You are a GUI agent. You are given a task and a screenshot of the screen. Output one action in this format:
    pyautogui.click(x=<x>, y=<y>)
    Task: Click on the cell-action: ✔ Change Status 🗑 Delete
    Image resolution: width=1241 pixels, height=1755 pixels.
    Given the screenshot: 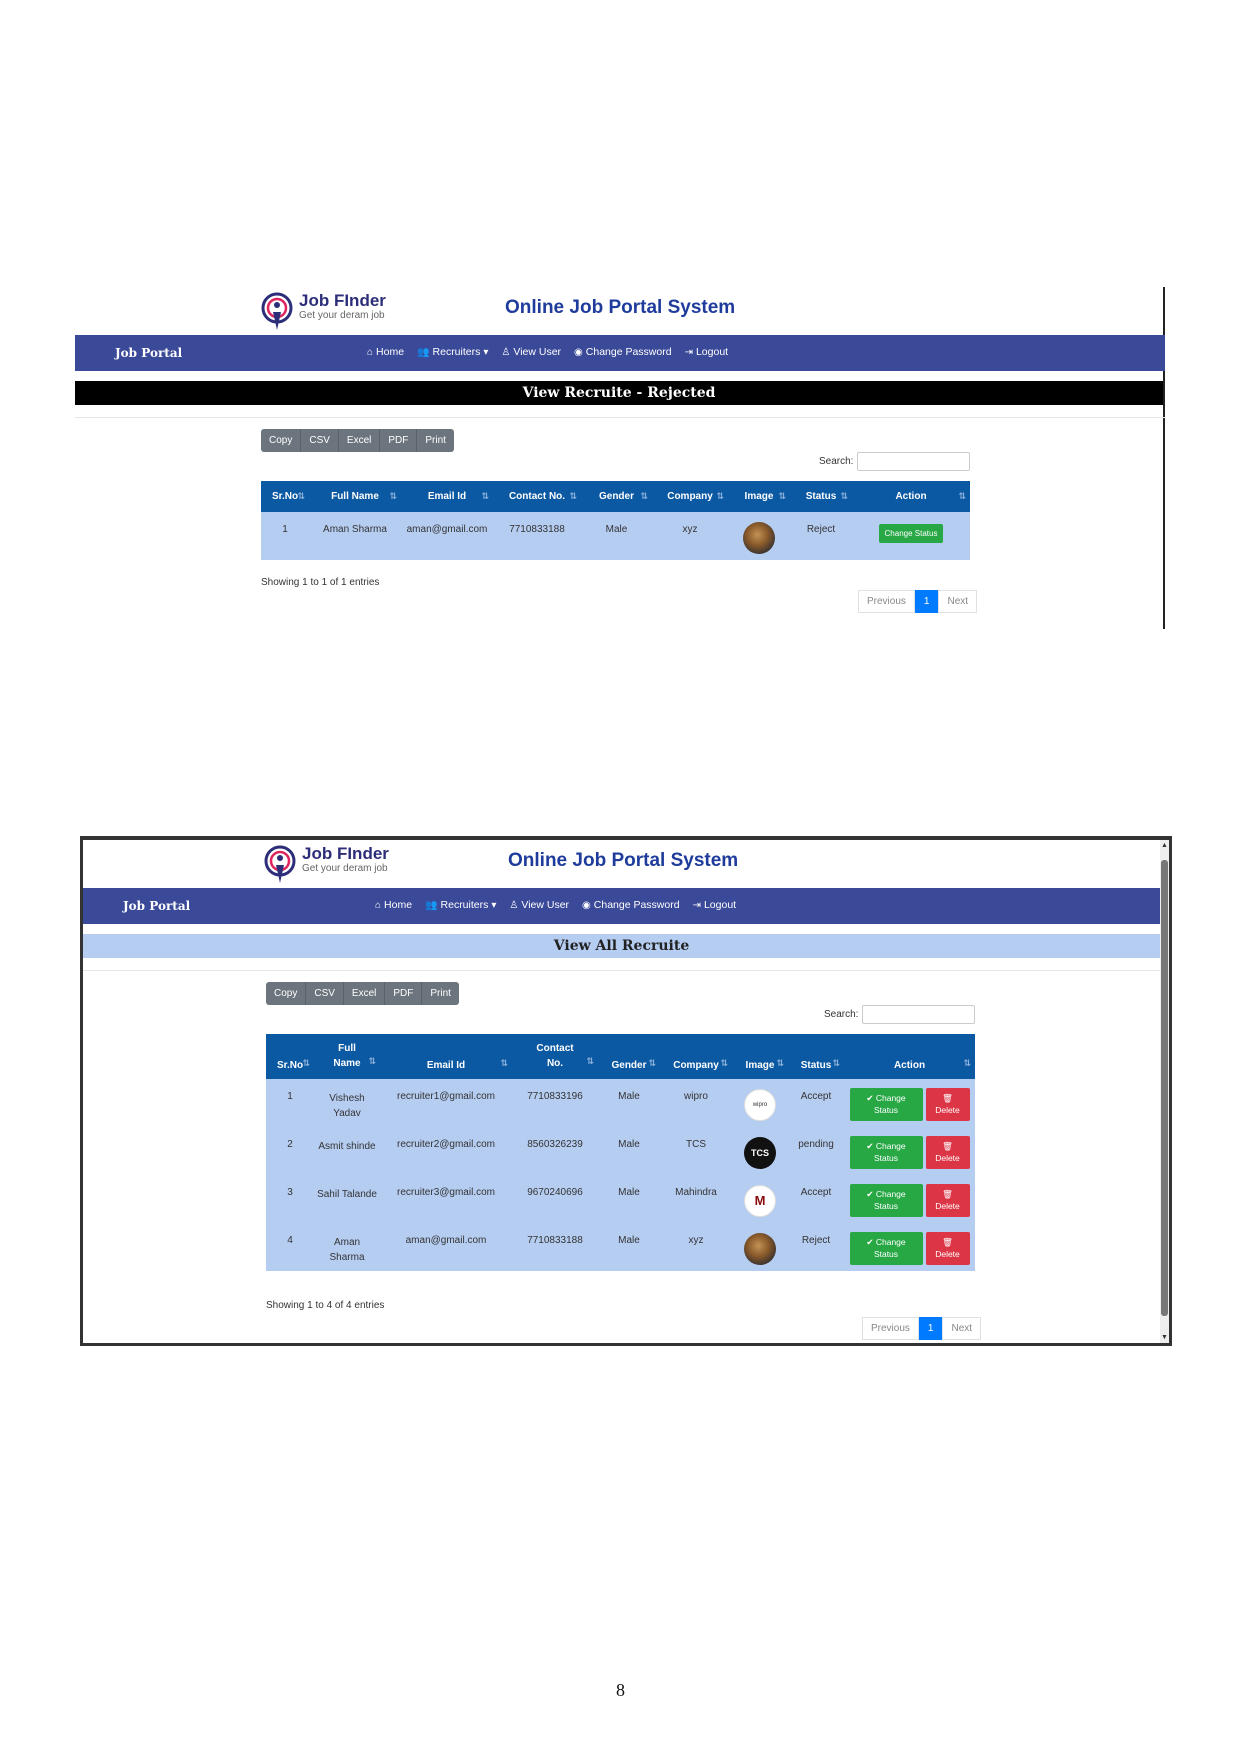 What is the action you would take?
    pyautogui.click(x=909, y=1199)
    